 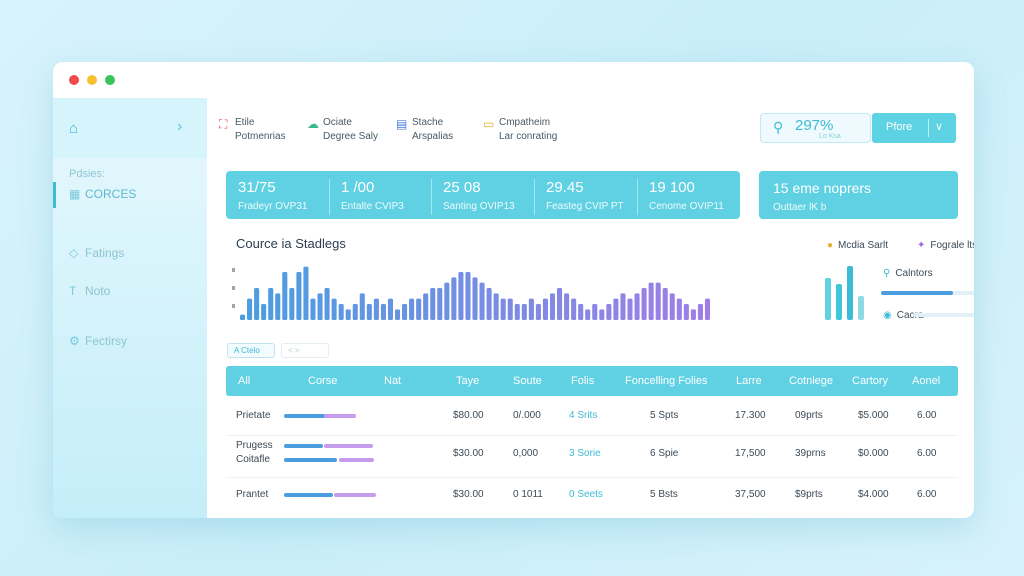 What do you see at coordinates (914, 128) in the screenshot?
I see `primary-action-button: Pfore ∨` at bounding box center [914, 128].